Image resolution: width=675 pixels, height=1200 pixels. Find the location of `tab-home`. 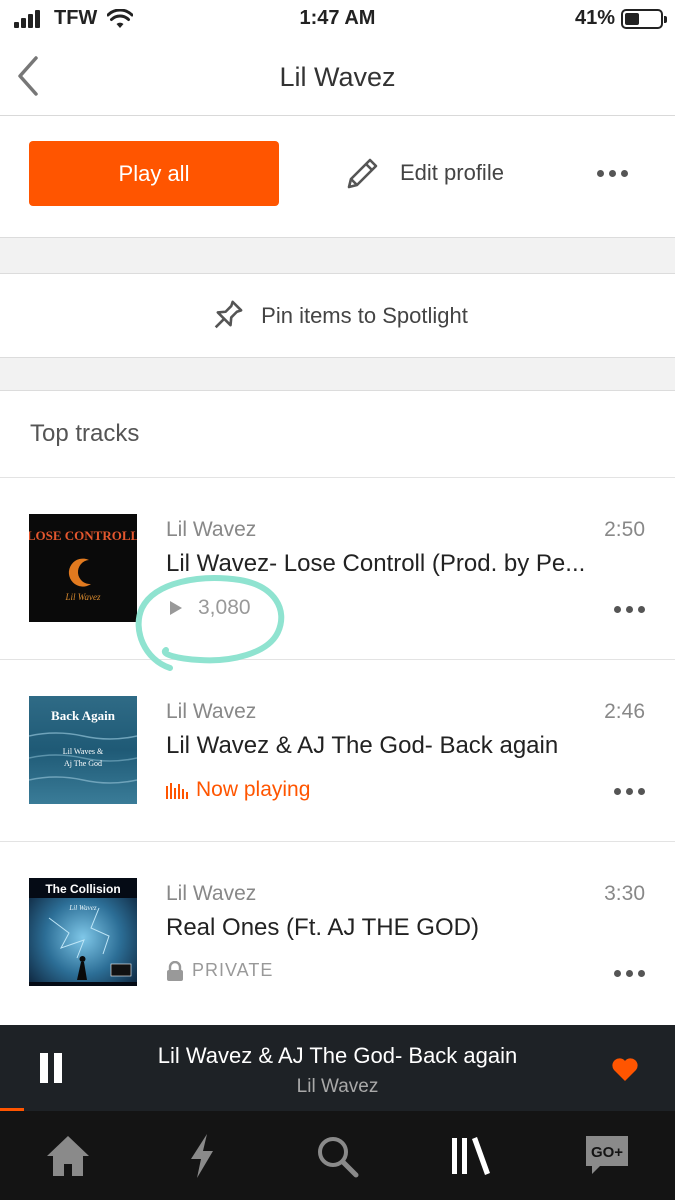

tab-home is located at coordinates (68, 1156).